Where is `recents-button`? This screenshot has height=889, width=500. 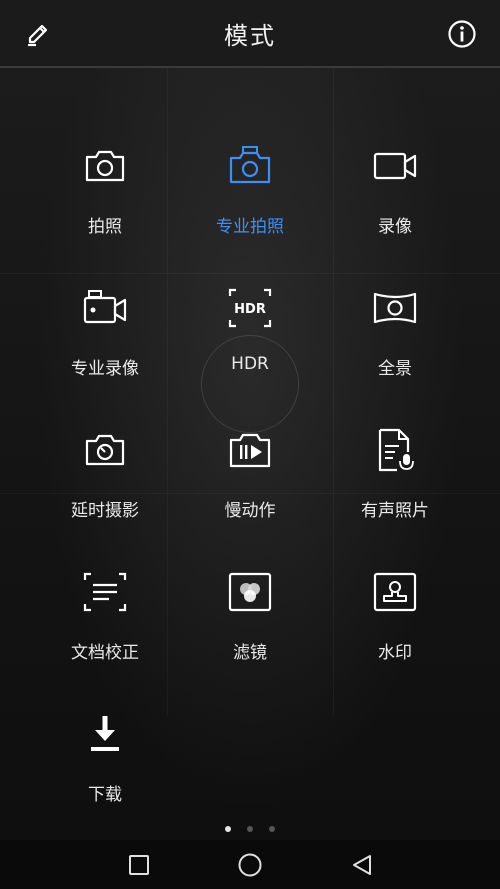 recents-button is located at coordinates (139, 865).